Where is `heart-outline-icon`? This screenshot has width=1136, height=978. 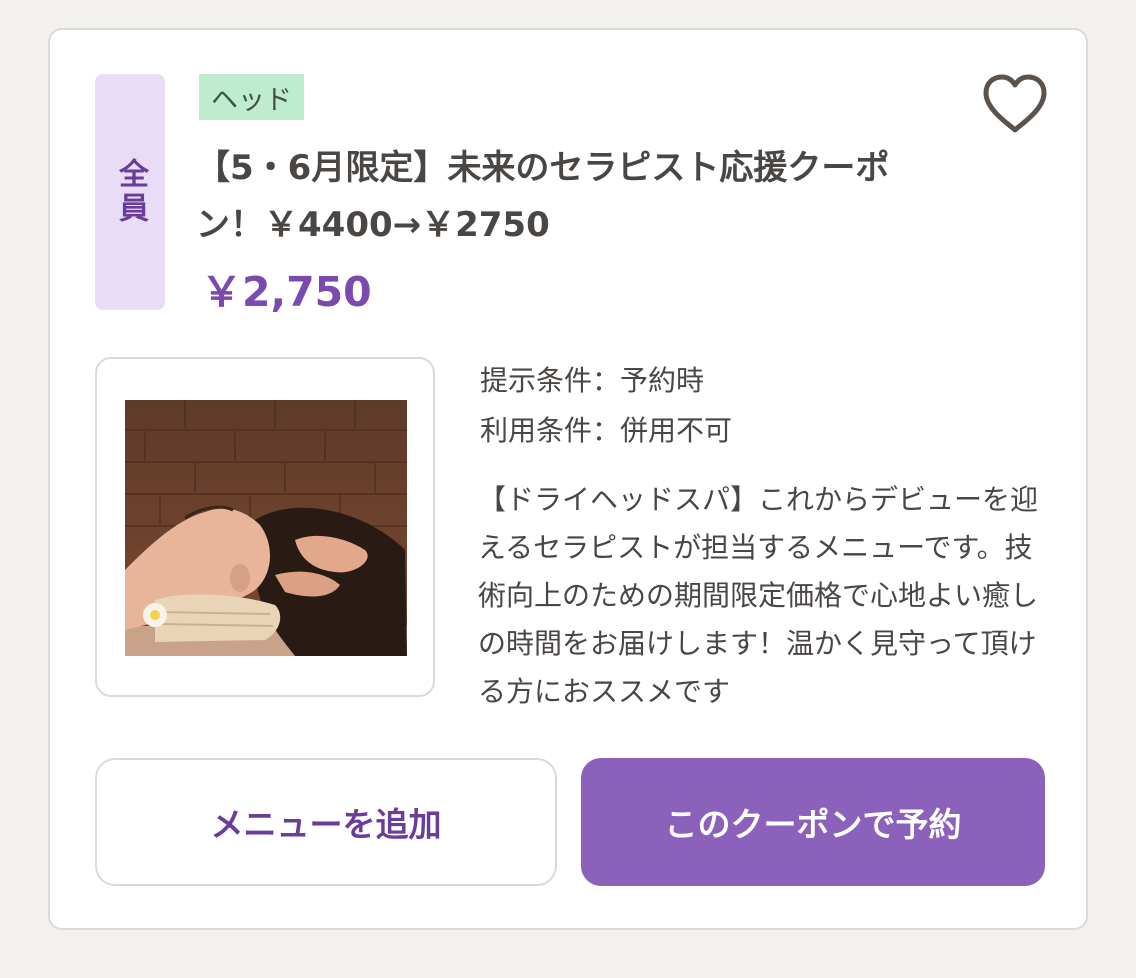 heart-outline-icon is located at coordinates (1015, 103).